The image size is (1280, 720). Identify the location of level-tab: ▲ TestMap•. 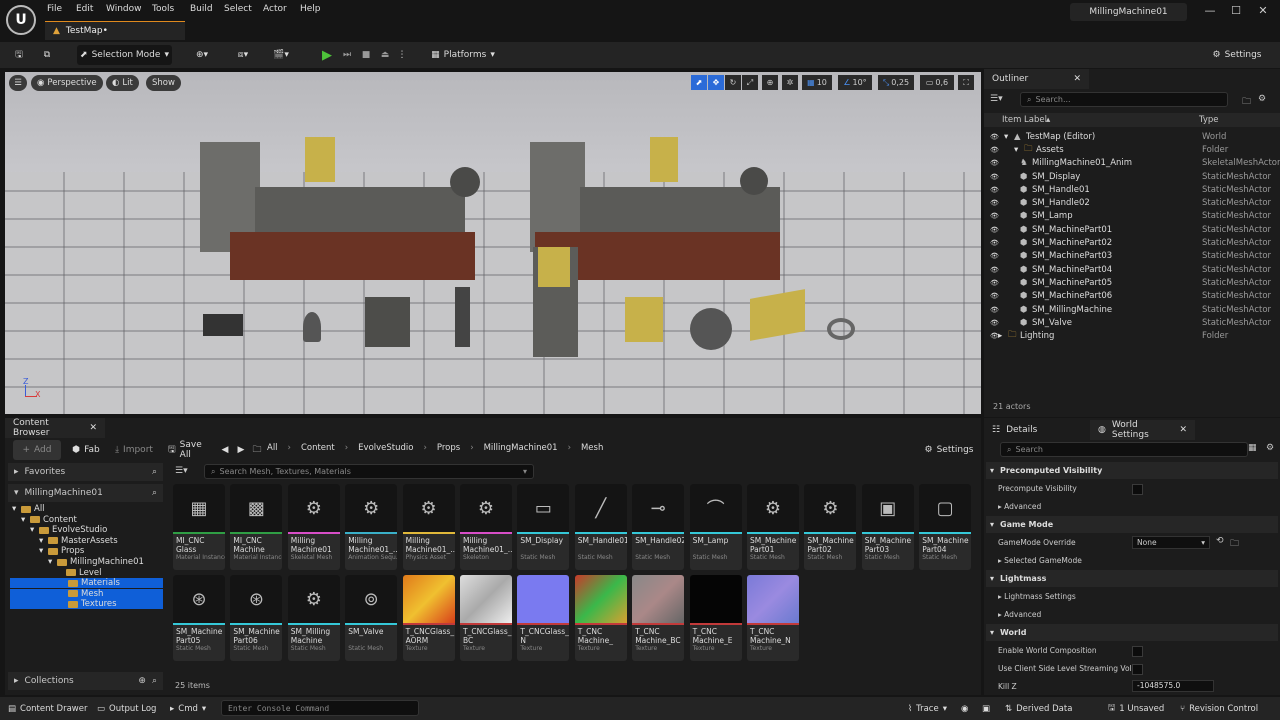
(115, 30).